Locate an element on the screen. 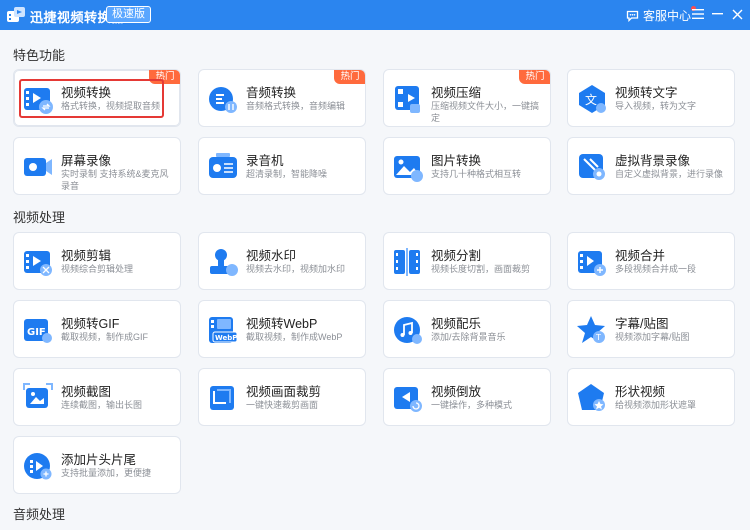  tool-description: 视频添加字幕/贴图 is located at coordinates (652, 337).